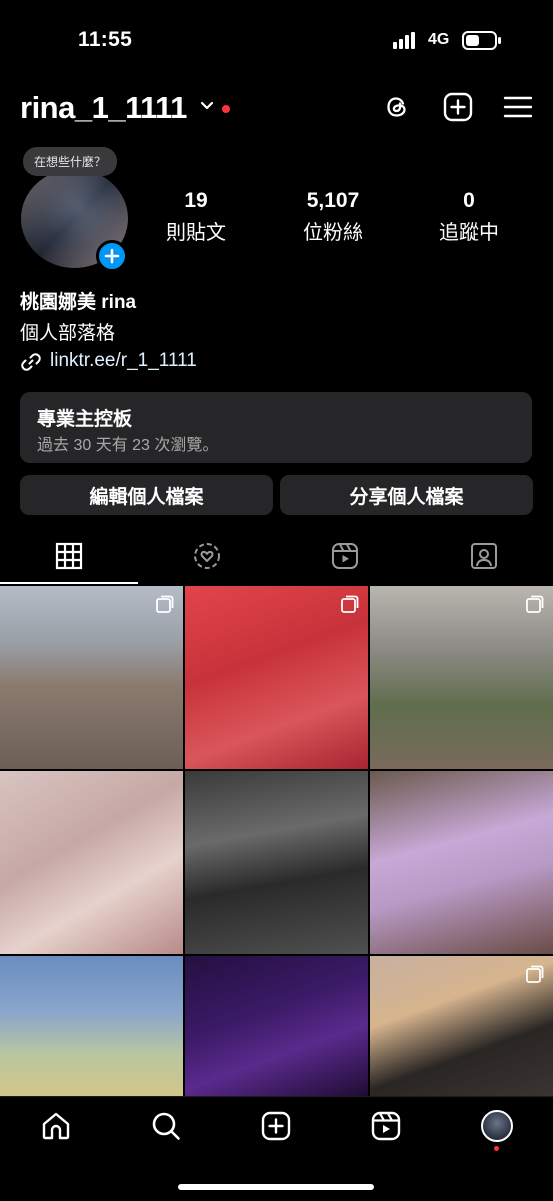  What do you see at coordinates (69, 583) in the screenshot?
I see `active-tab-indicator` at bounding box center [69, 583].